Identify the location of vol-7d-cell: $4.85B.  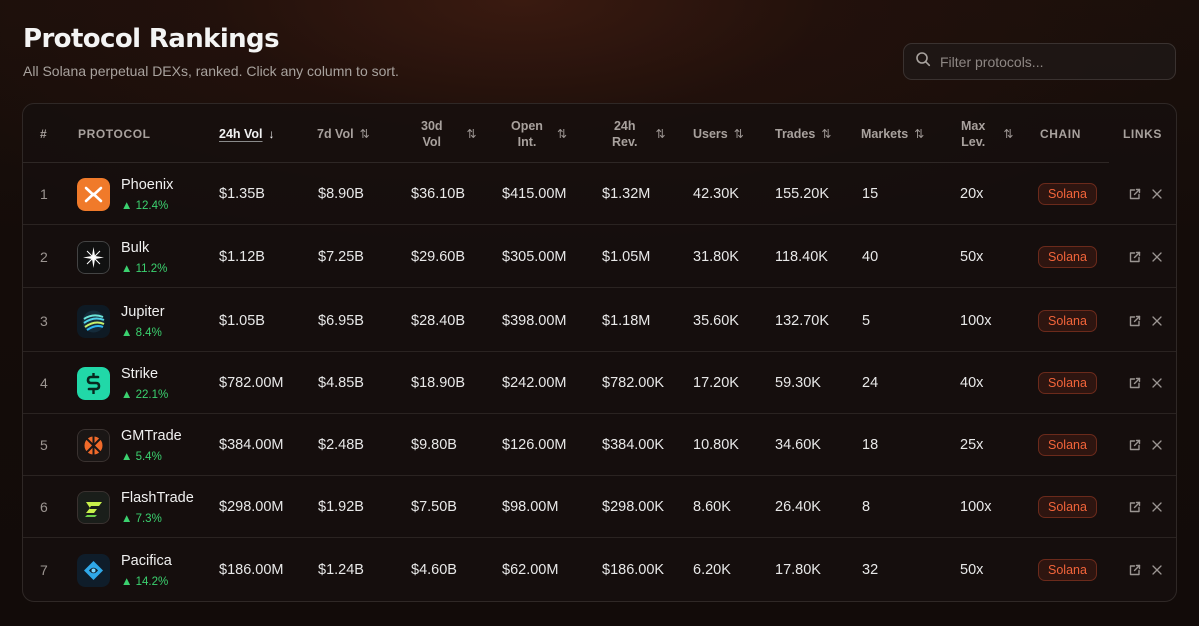
(341, 382).